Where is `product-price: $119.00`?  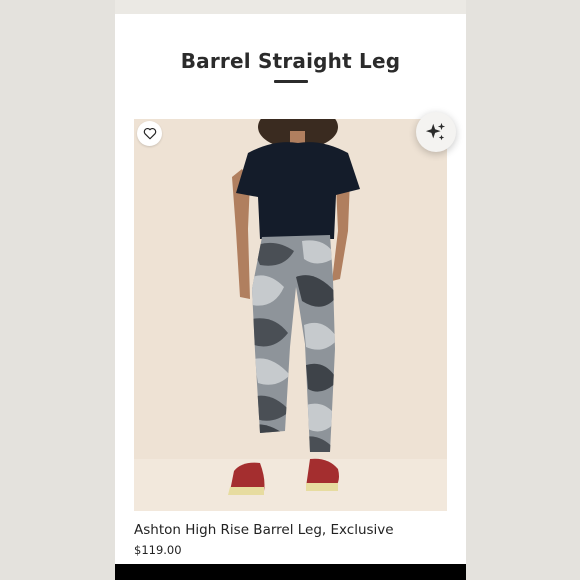
product-price: $119.00 is located at coordinates (158, 550).